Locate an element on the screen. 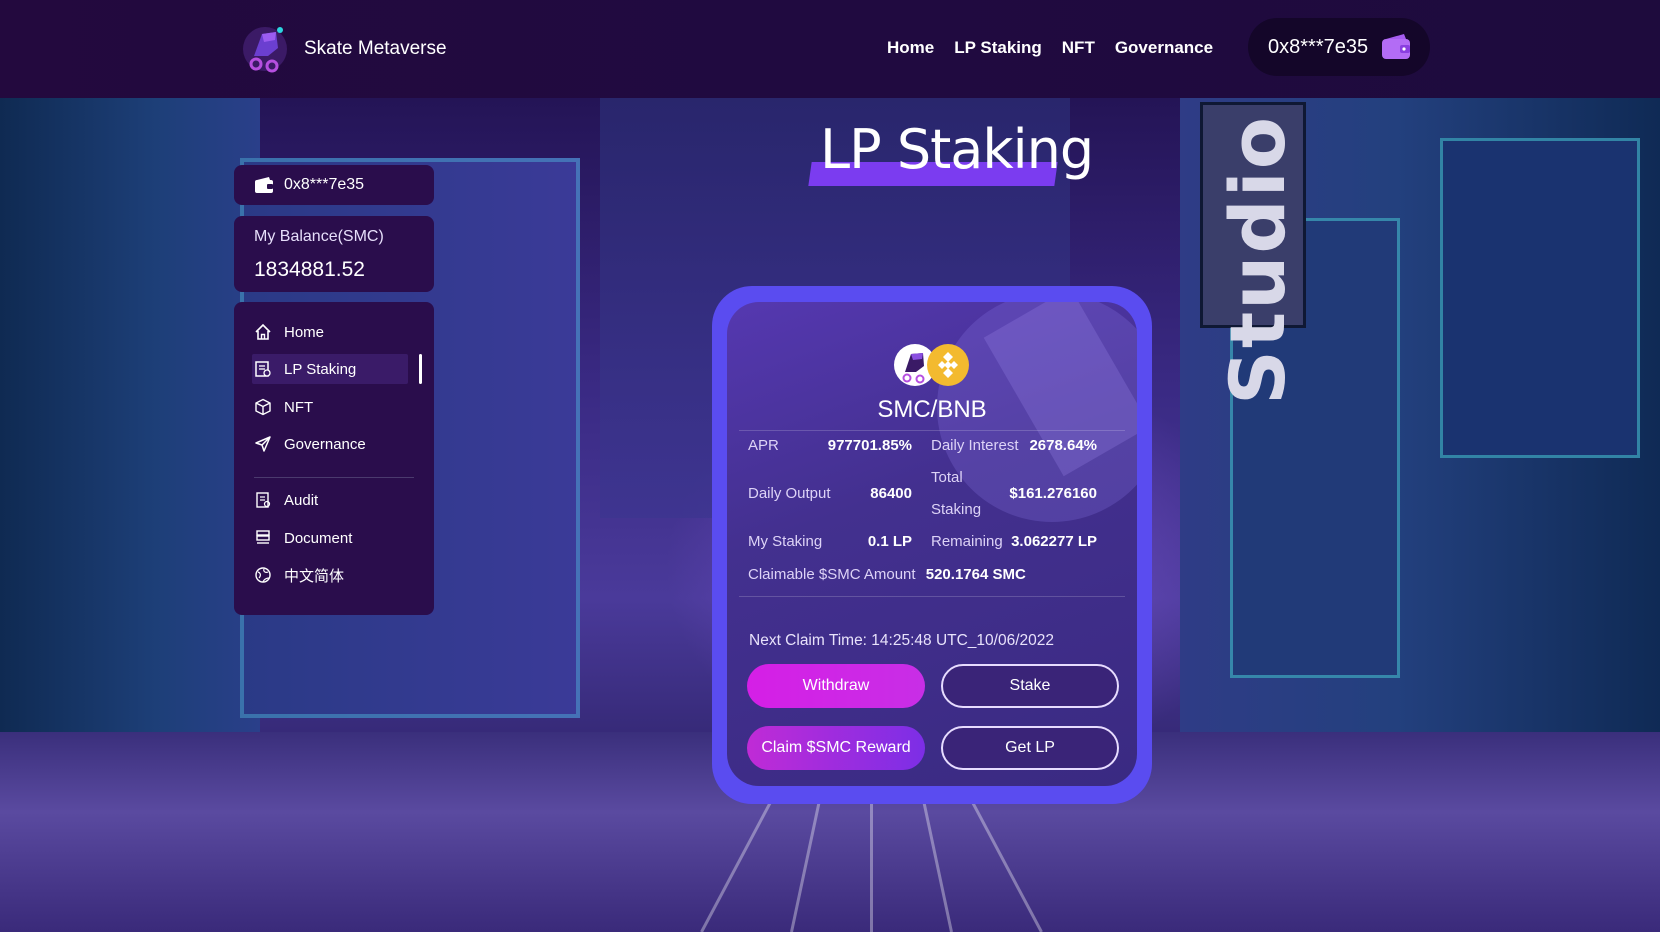  stat-label: Daily Output is located at coordinates (789, 493).